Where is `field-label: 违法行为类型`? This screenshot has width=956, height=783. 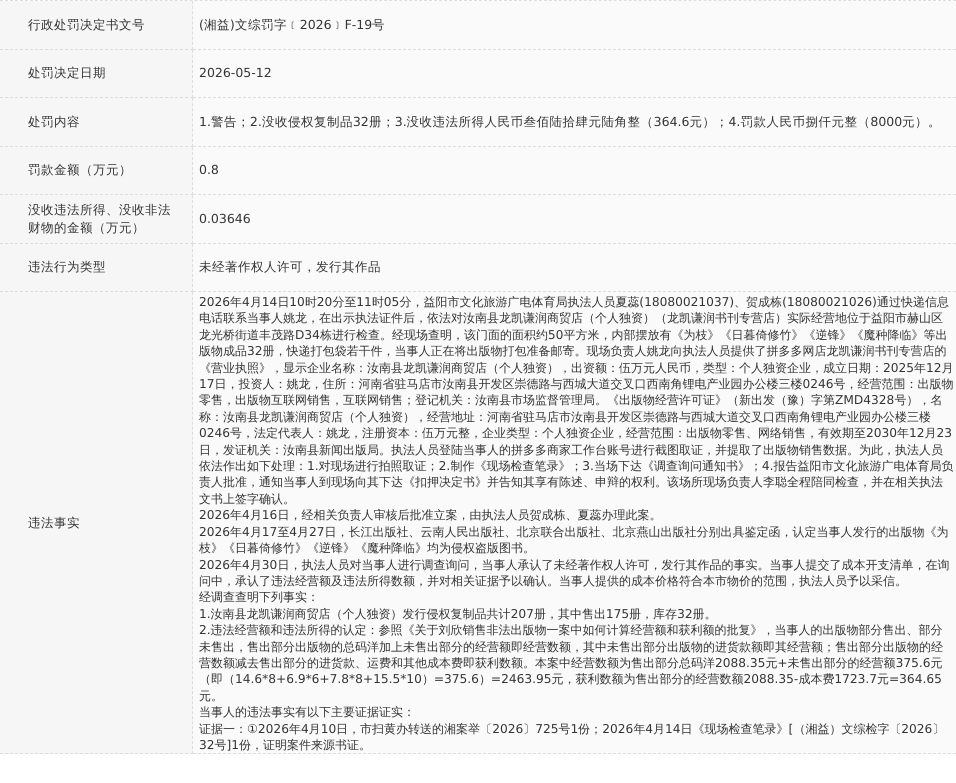
field-label: 违法行为类型 is located at coordinates (96, 268).